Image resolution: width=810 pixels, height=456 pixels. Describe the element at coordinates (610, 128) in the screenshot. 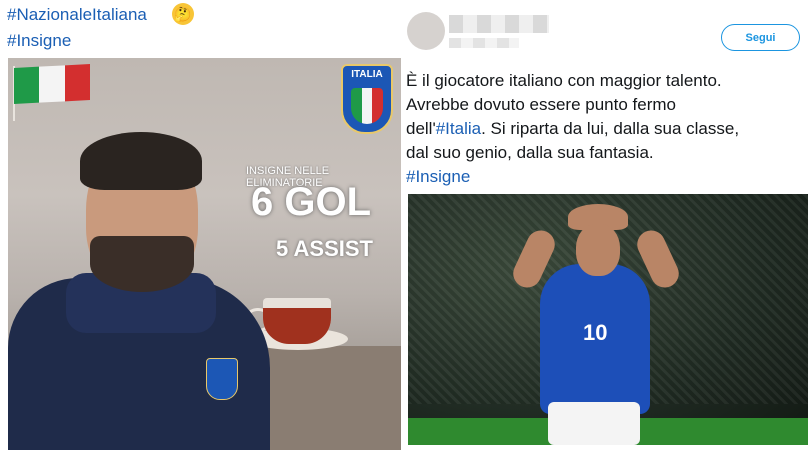

I see `text-fragment: . Si riparta da lui, dalla sua classe,` at that location.